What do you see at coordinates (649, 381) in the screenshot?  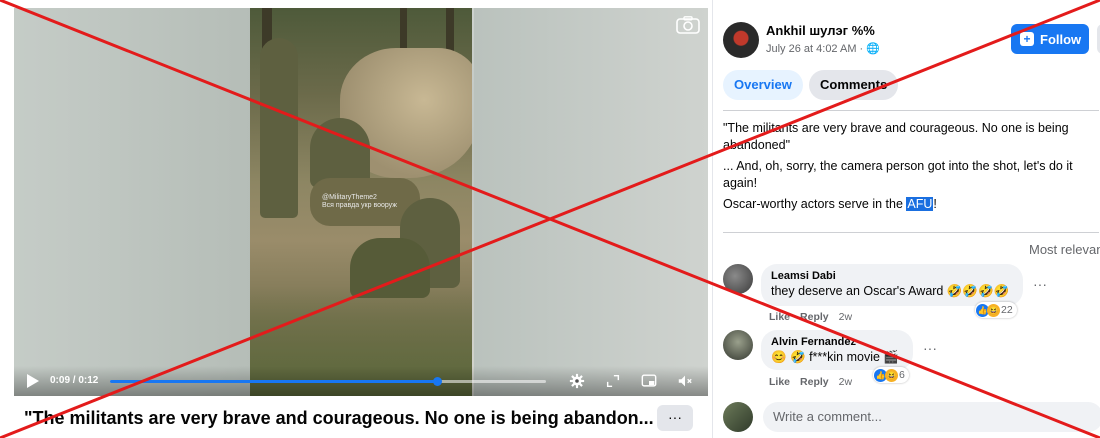 I see `mini-player-icon` at bounding box center [649, 381].